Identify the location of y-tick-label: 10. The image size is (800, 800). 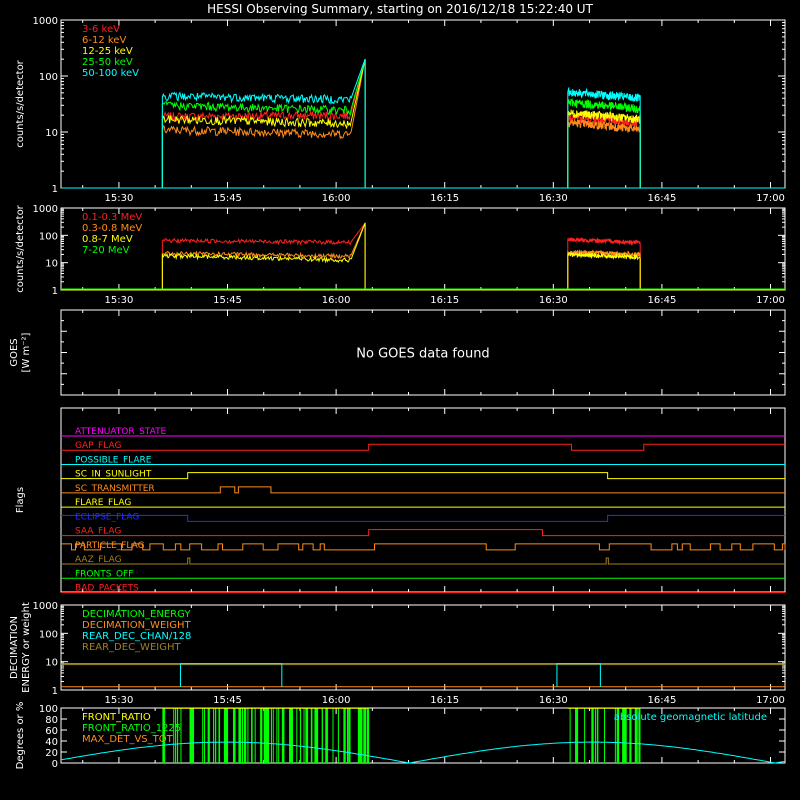
(51, 133).